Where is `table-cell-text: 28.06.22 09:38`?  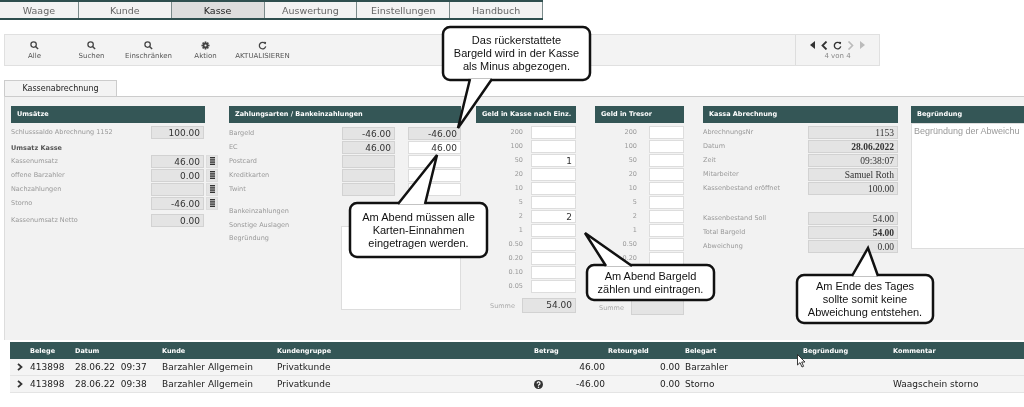
table-cell-text: 28.06.22 09:38 is located at coordinates (111, 384).